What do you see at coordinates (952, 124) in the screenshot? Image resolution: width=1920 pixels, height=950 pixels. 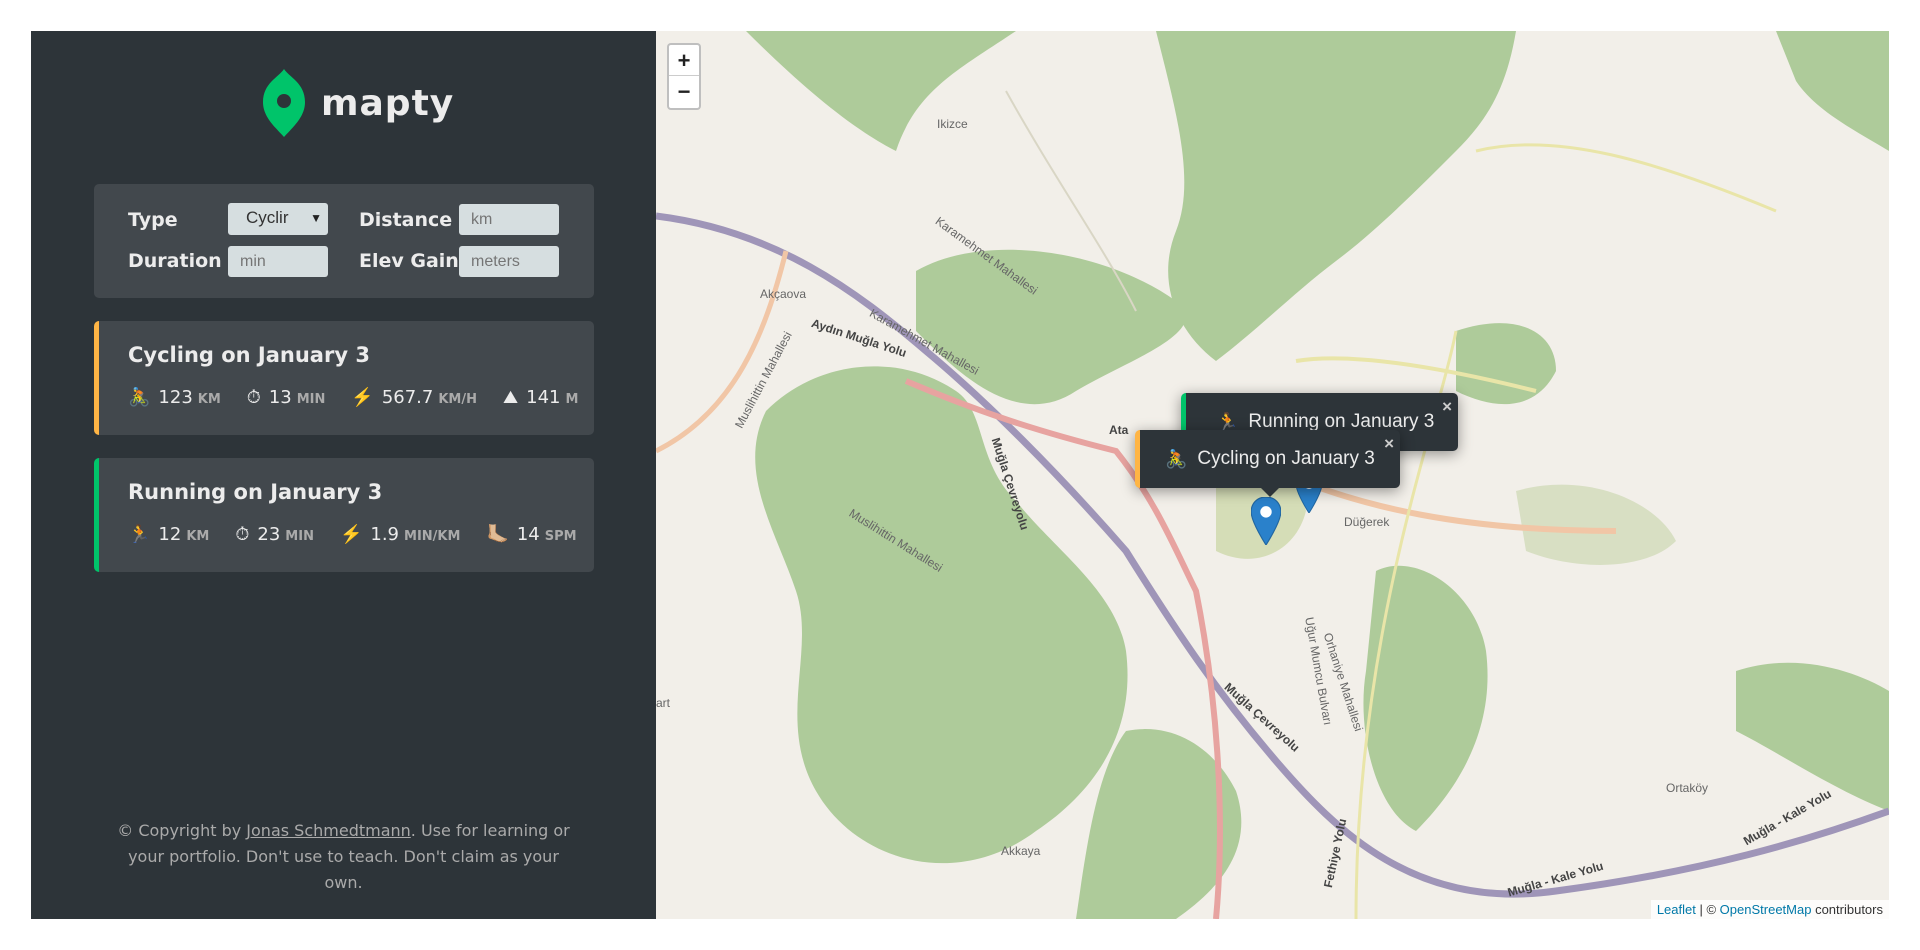 I see `map-label: Ikizce` at bounding box center [952, 124].